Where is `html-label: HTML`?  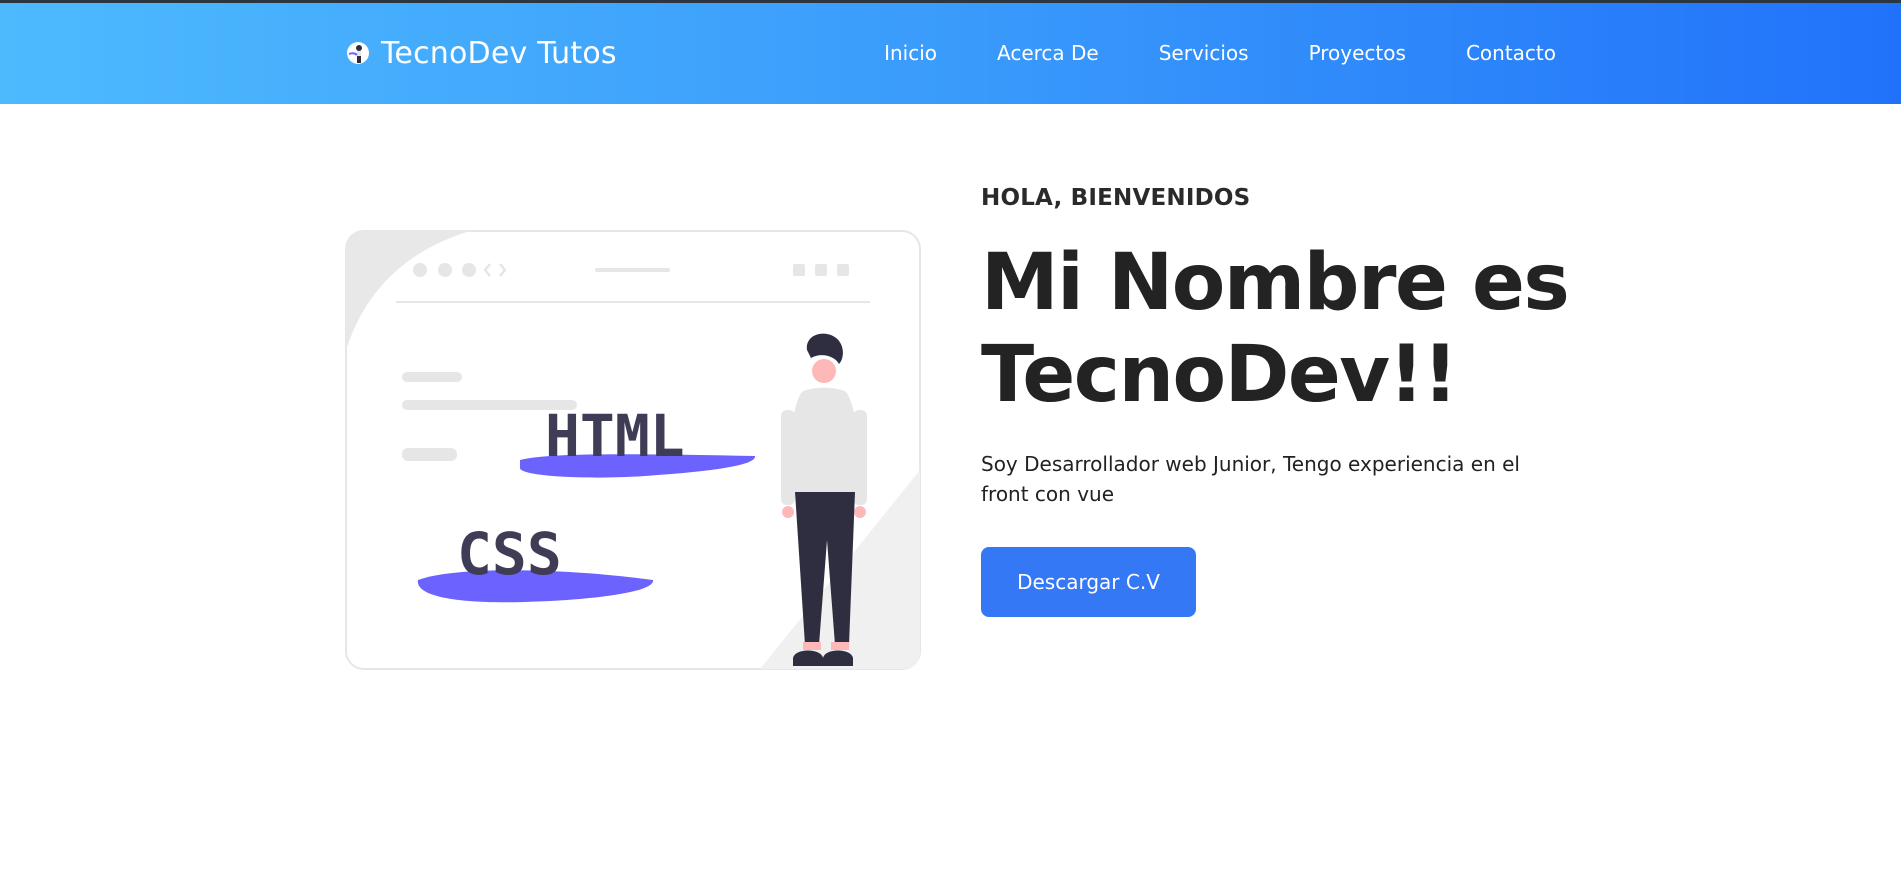 html-label: HTML is located at coordinates (615, 436).